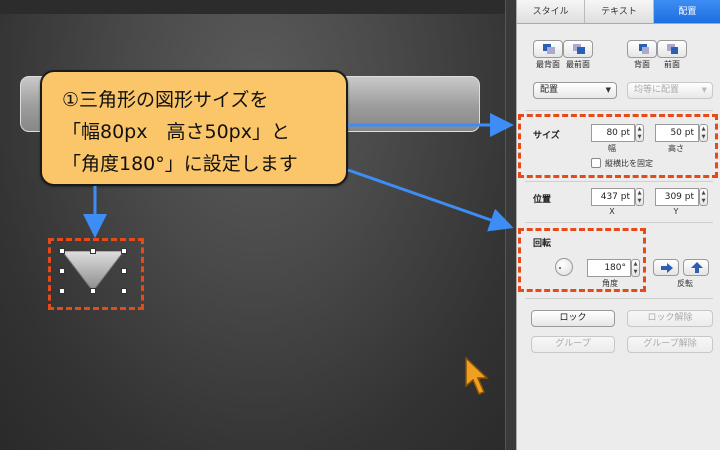 Image resolution: width=720 pixels, height=450 pixels. I want to click on rotate-highlight-box, so click(582, 260).